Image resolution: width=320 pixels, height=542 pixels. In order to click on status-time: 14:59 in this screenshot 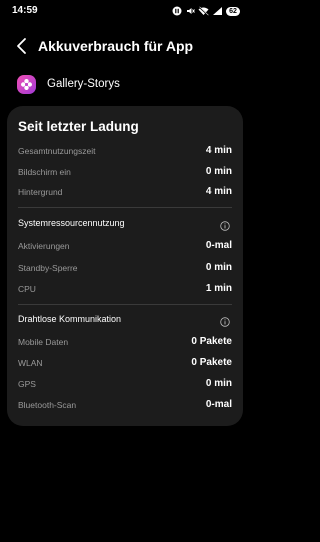, I will do `click(25, 10)`.